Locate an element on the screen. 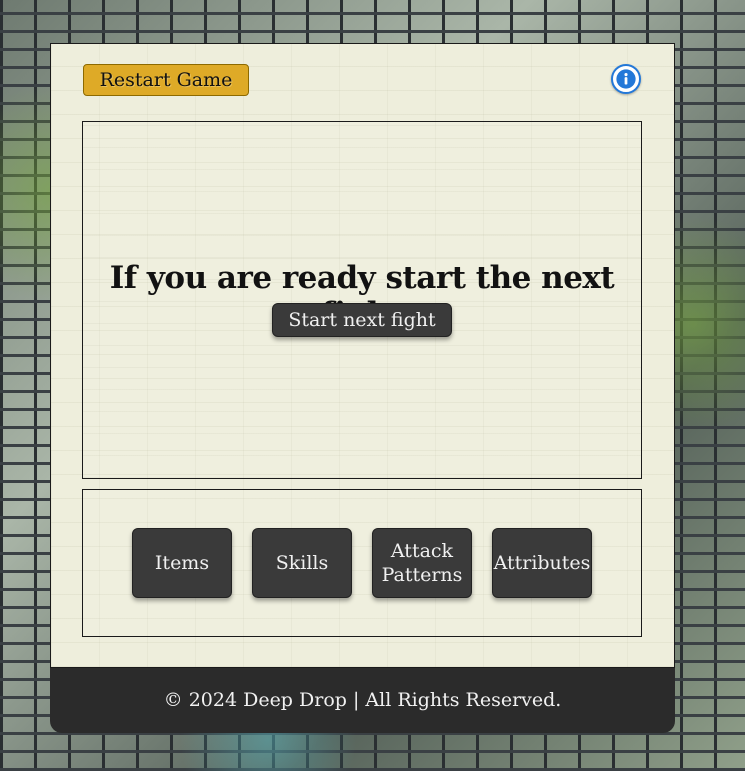 Image resolution: width=745 pixels, height=771 pixels. attributes-button: Attributes is located at coordinates (542, 563).